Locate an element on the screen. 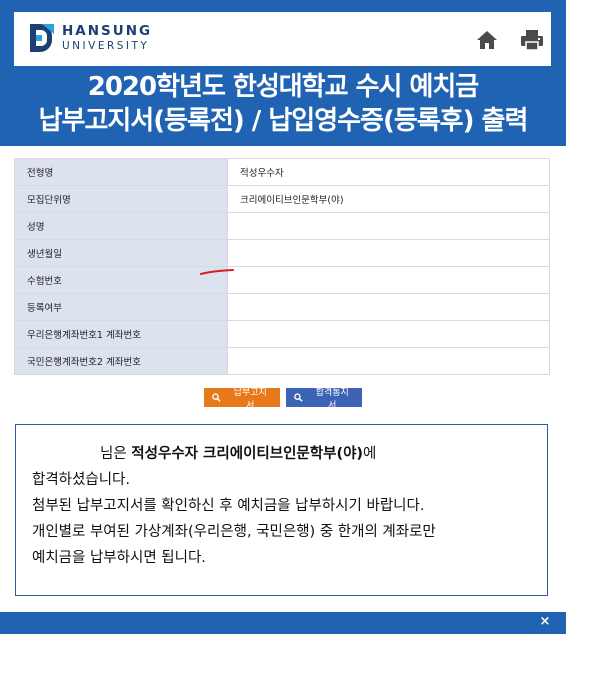 This screenshot has width=600, height=695. row-label: 등록여부 is located at coordinates (121, 307).